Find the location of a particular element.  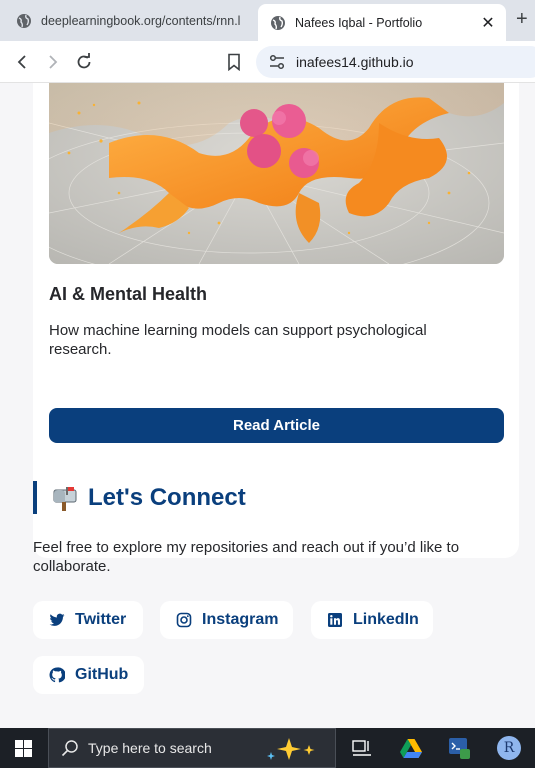

address-bar: inafees14.github.io is located at coordinates (395, 62).